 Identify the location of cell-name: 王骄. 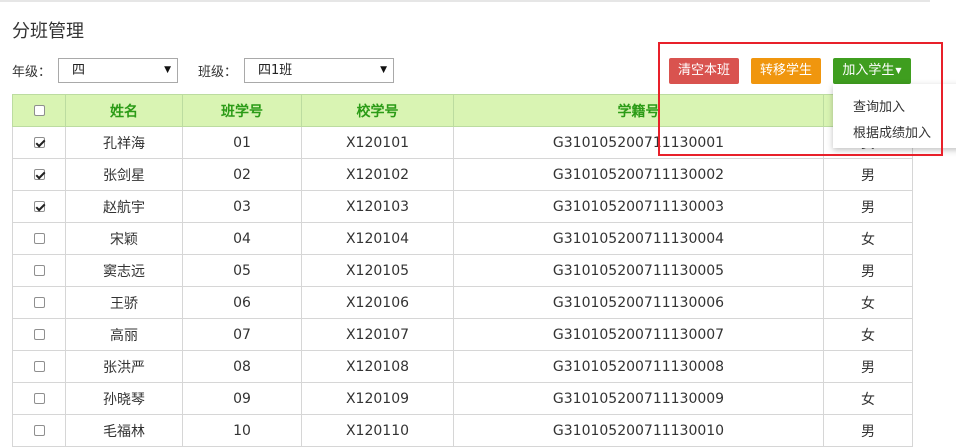
(124, 302).